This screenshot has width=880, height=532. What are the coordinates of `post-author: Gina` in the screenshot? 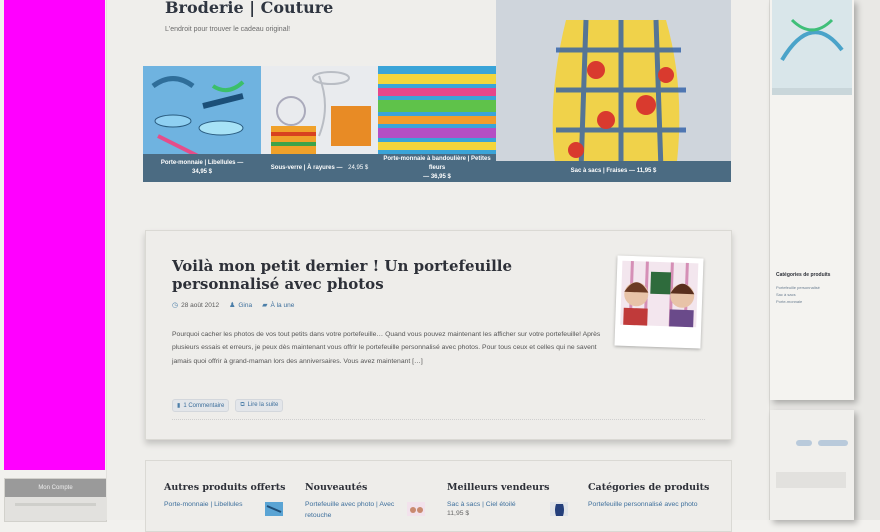 It's located at (245, 305).